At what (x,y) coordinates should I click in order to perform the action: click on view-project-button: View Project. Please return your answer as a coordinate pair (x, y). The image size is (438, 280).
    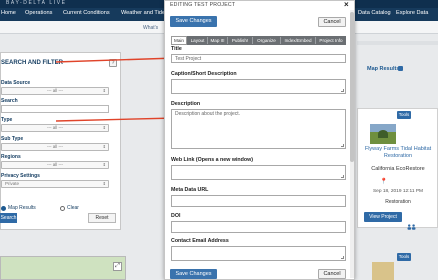
    Looking at the image, I should click on (383, 217).